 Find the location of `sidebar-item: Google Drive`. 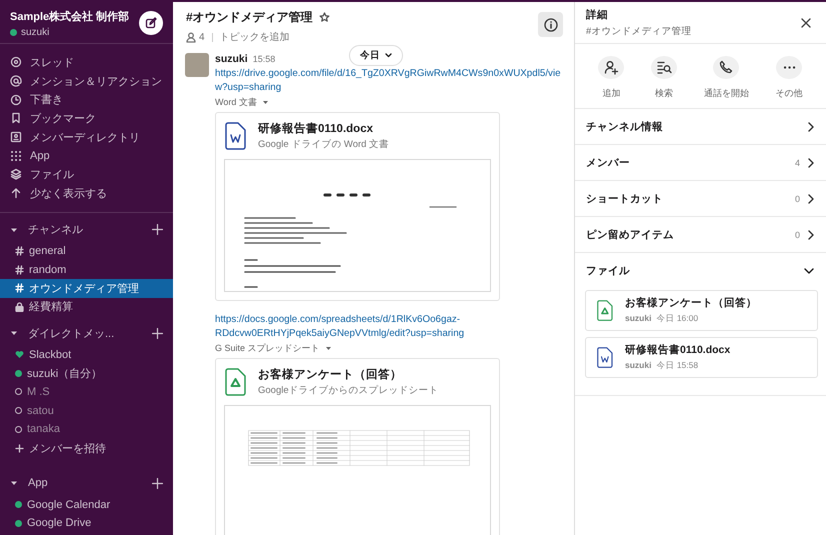

sidebar-item: Google Drive is located at coordinates (86, 523).